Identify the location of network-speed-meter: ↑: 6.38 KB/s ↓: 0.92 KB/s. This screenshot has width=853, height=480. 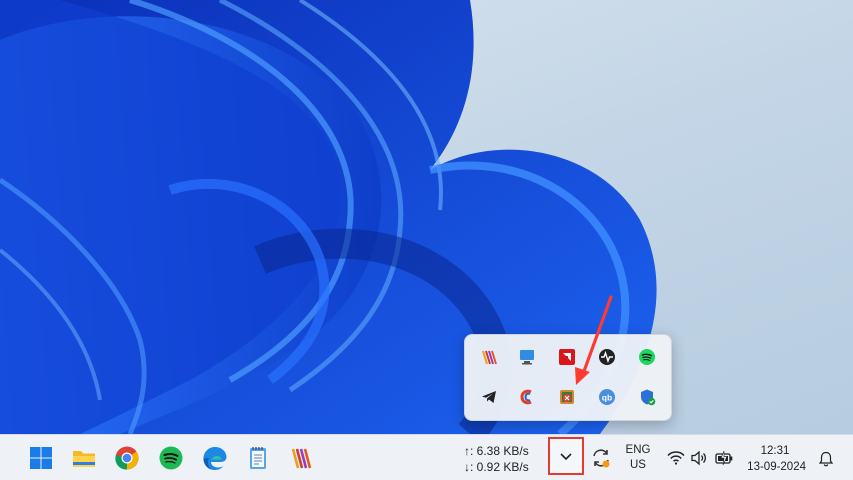
(496, 459).